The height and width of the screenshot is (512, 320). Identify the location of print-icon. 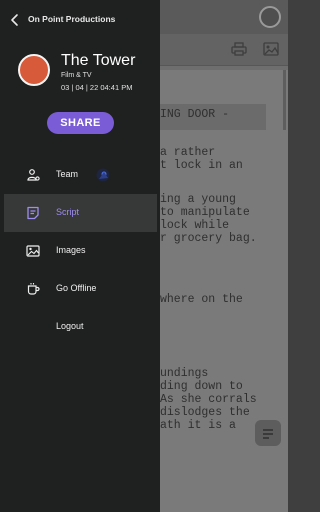
(239, 49).